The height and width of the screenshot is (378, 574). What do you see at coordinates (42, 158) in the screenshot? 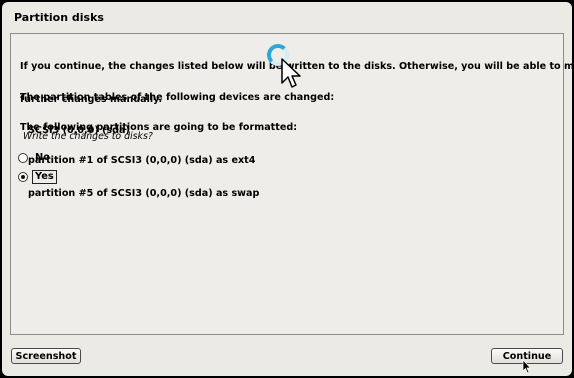
I see `option-no-label: No` at bounding box center [42, 158].